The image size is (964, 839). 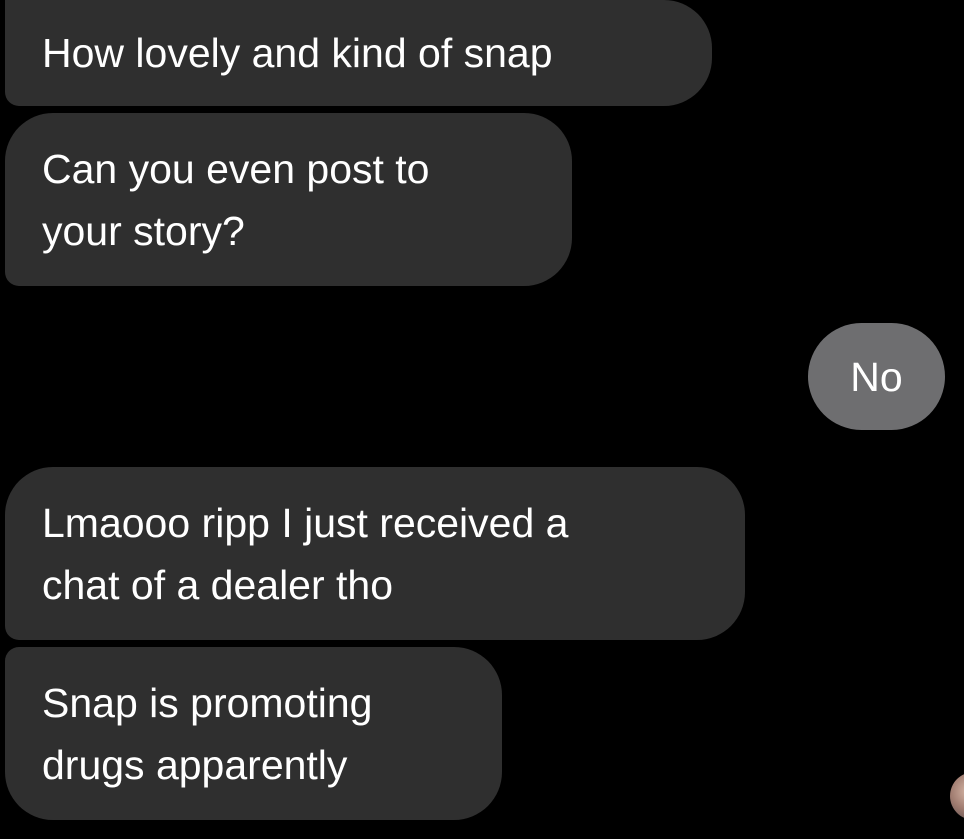 I want to click on incoming-message-bubble: How lovely and kind of snap, so click(x=358, y=53).